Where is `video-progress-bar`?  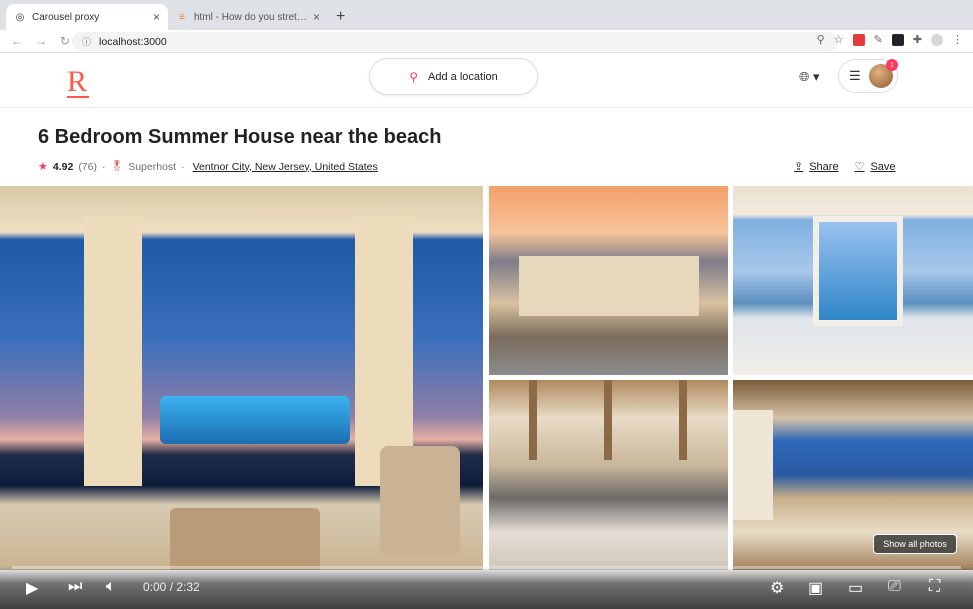
video-progress-bar is located at coordinates (486, 567).